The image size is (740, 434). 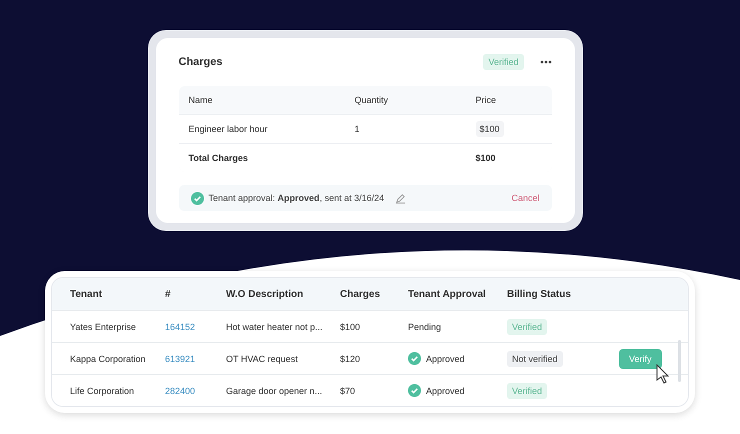 I want to click on column-header: Name, so click(x=201, y=100).